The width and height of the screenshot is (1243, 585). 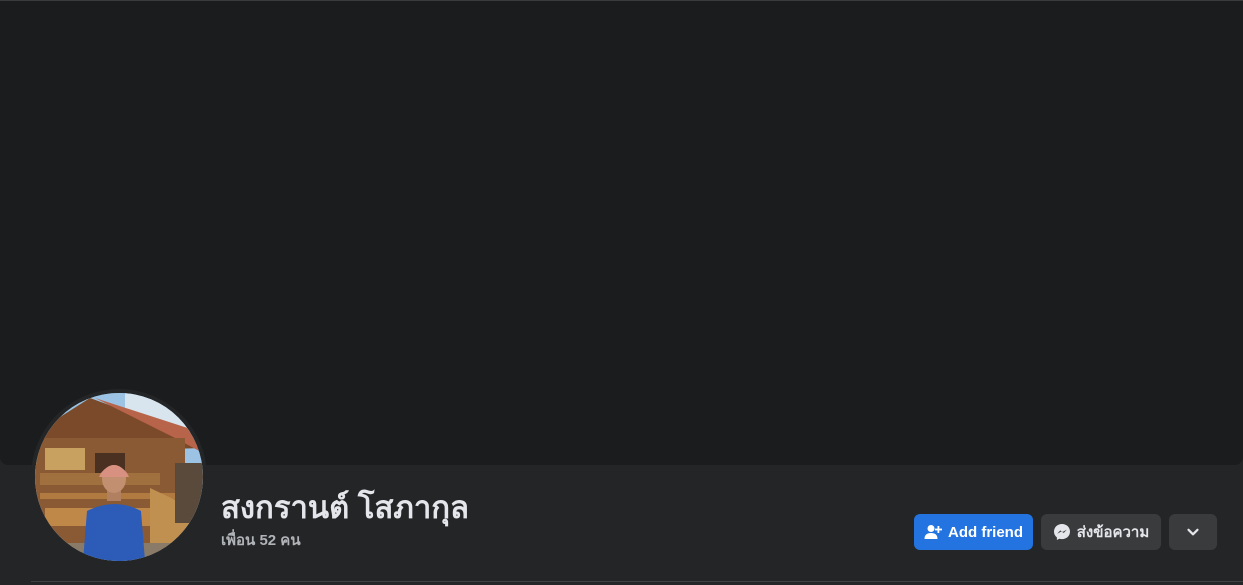 I want to click on profile-avatar, so click(x=119, y=477).